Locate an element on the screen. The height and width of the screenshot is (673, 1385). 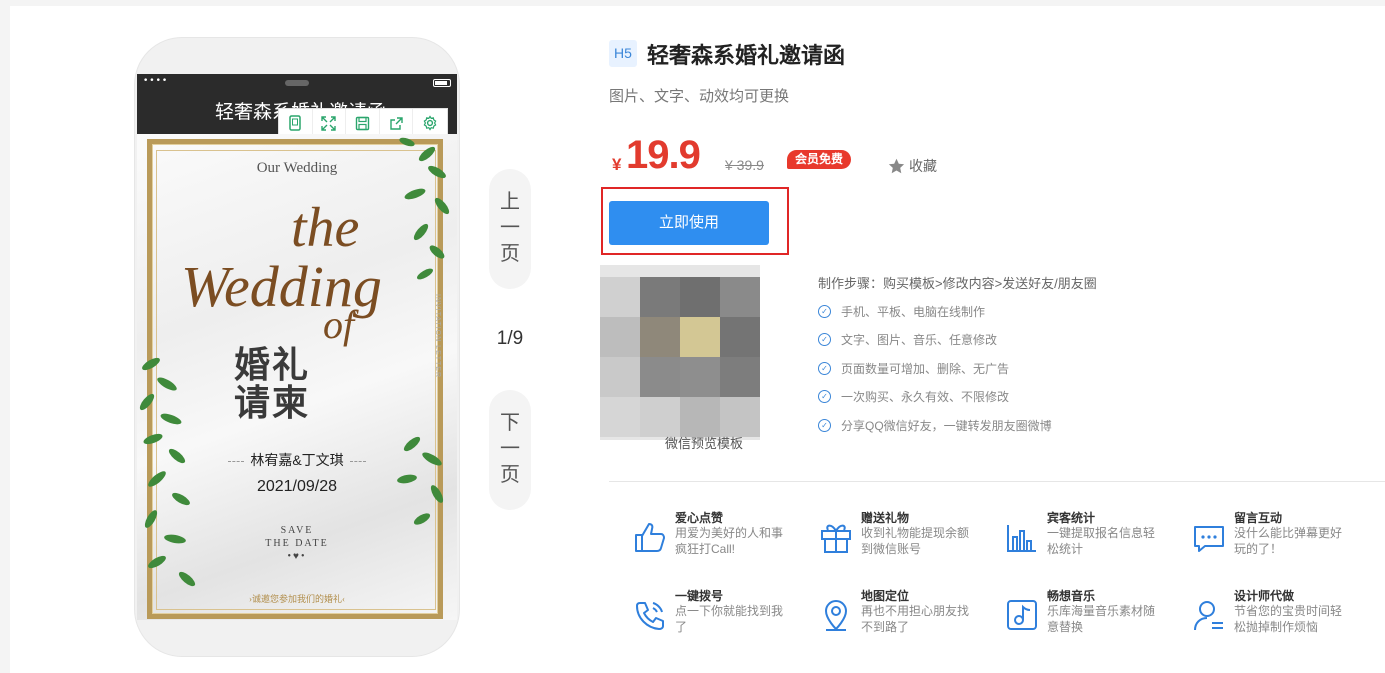
currency-symbol: ¥ is located at coordinates (617, 164).